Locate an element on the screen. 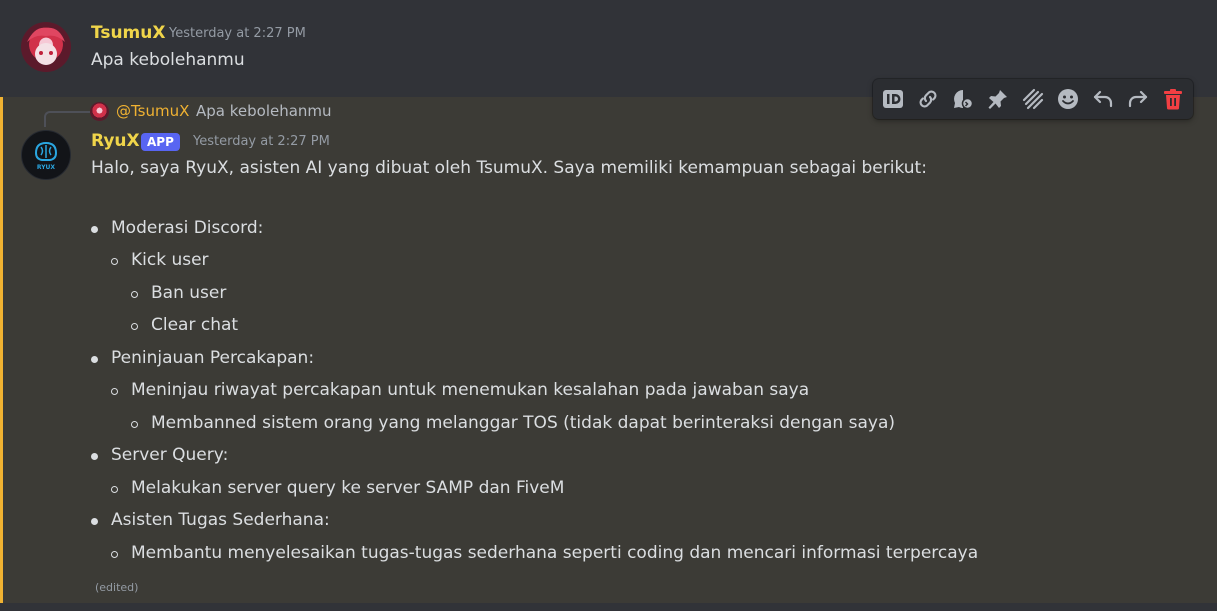 The height and width of the screenshot is (611, 1217). list-subsubitem: Clear chat is located at coordinates (195, 325).